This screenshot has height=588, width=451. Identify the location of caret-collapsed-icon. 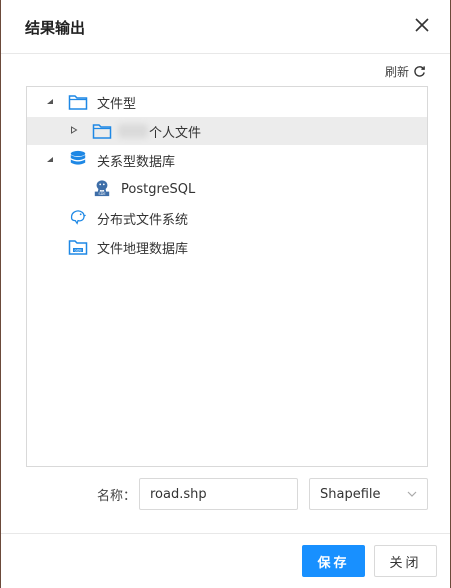
(74, 130).